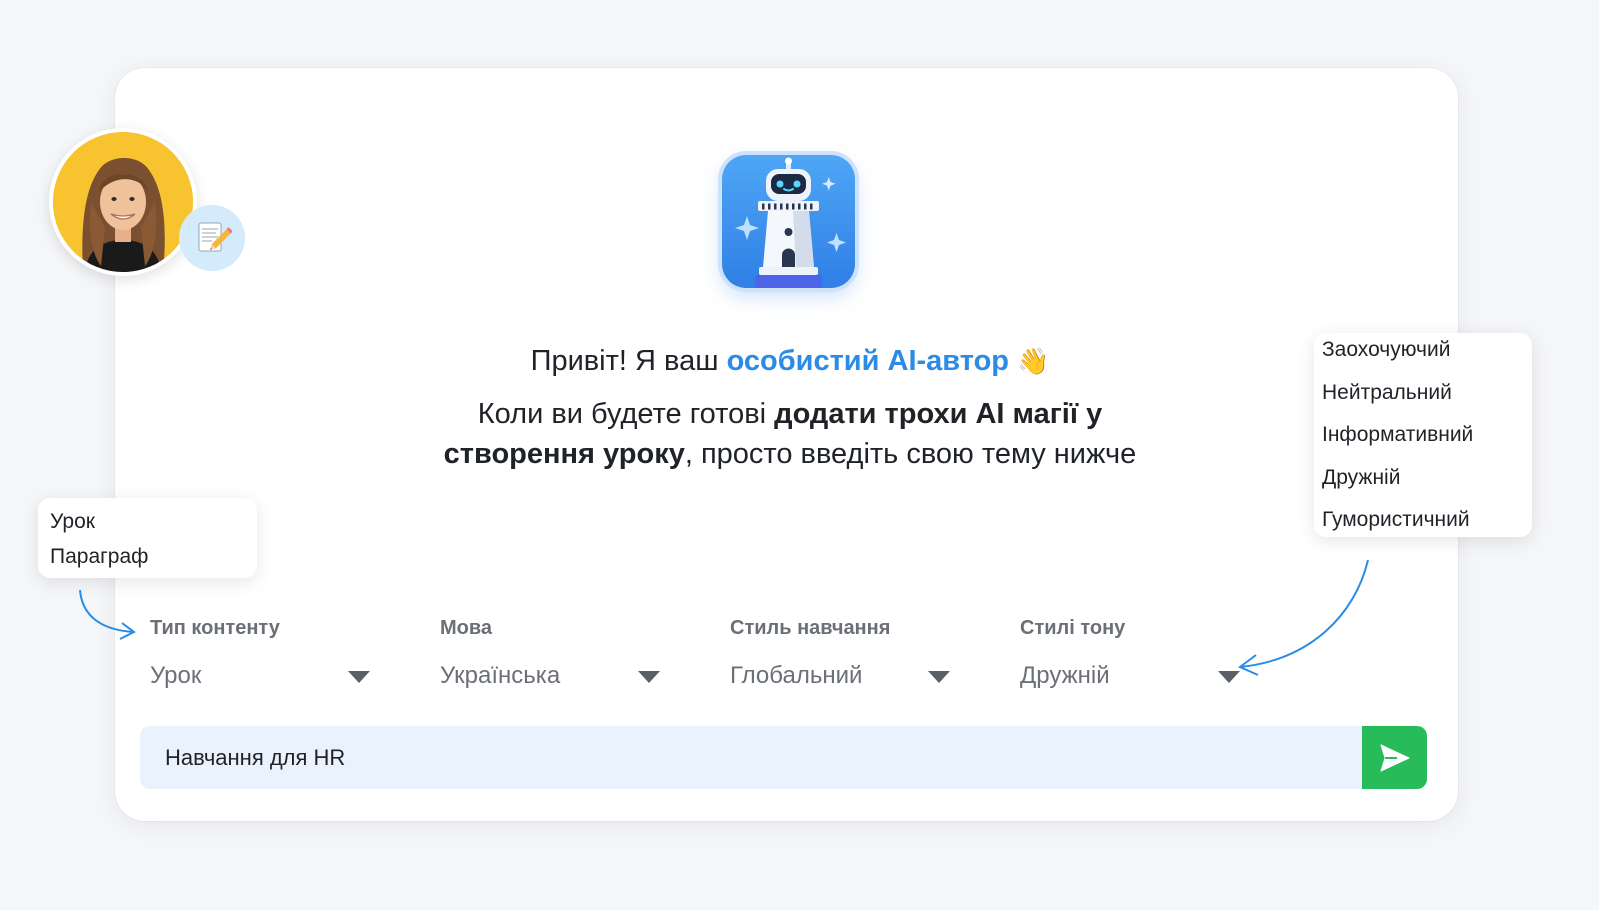 This screenshot has width=1599, height=910. I want to click on send-arrow-icon, so click(1394, 757).